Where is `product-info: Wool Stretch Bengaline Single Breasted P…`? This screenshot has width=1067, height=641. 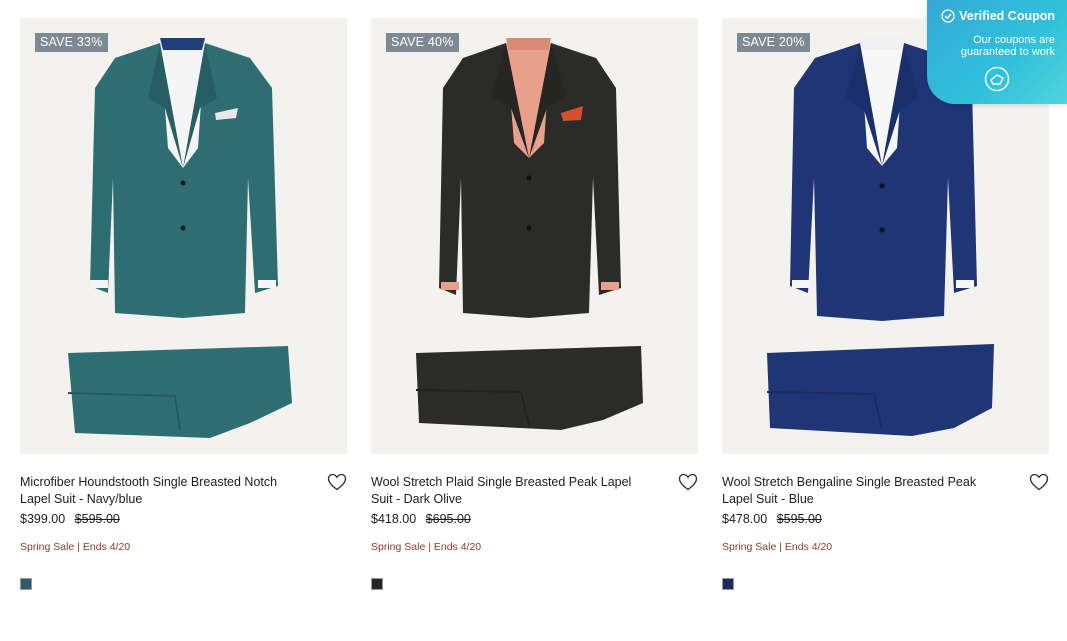 product-info: Wool Stretch Bengaline Single Breasted P… is located at coordinates (885, 522).